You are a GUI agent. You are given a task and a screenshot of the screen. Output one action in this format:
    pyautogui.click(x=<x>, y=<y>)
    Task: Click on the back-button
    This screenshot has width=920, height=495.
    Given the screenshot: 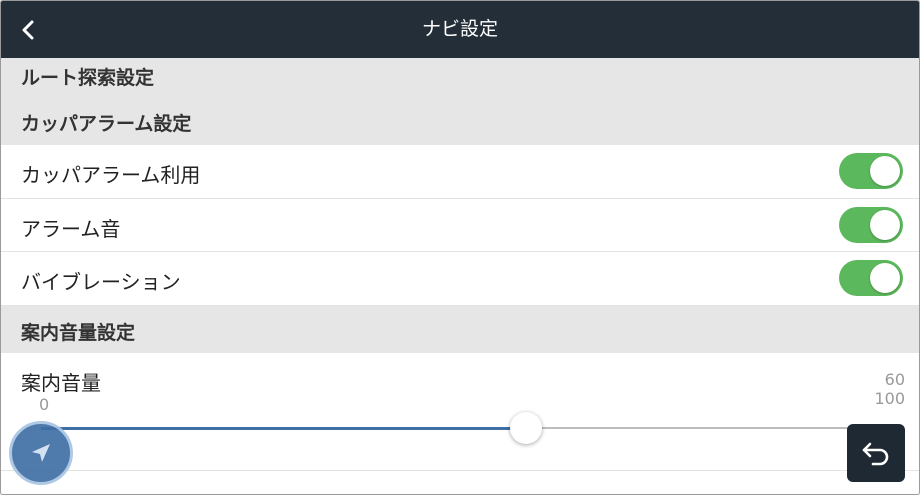 What is the action you would take?
    pyautogui.click(x=28, y=30)
    